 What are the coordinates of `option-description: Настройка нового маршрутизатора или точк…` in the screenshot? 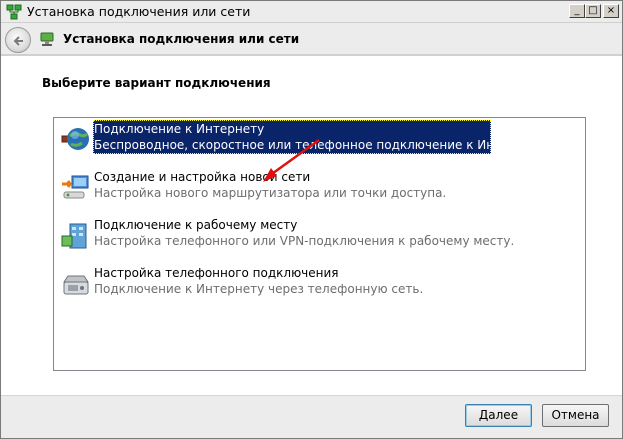 It's located at (270, 193).